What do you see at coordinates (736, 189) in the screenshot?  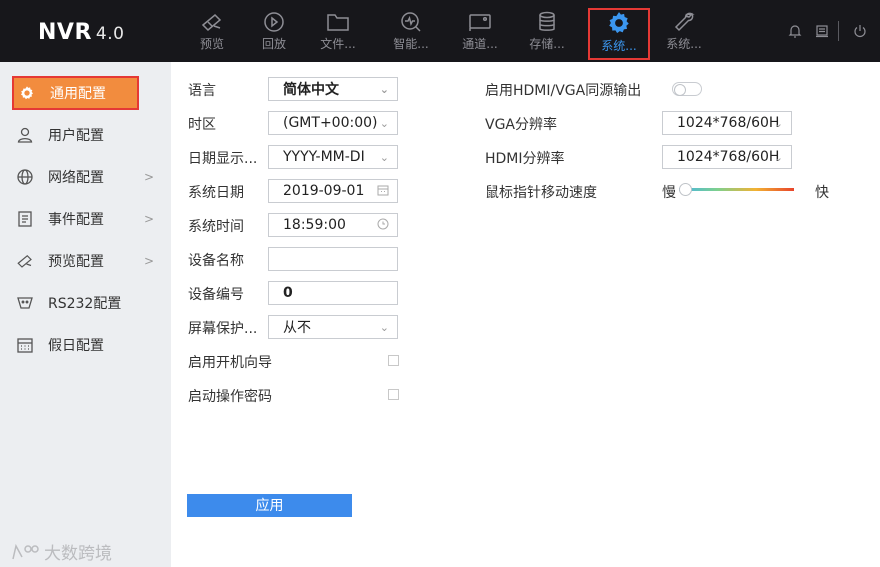 I see `mouse-speed-slider` at bounding box center [736, 189].